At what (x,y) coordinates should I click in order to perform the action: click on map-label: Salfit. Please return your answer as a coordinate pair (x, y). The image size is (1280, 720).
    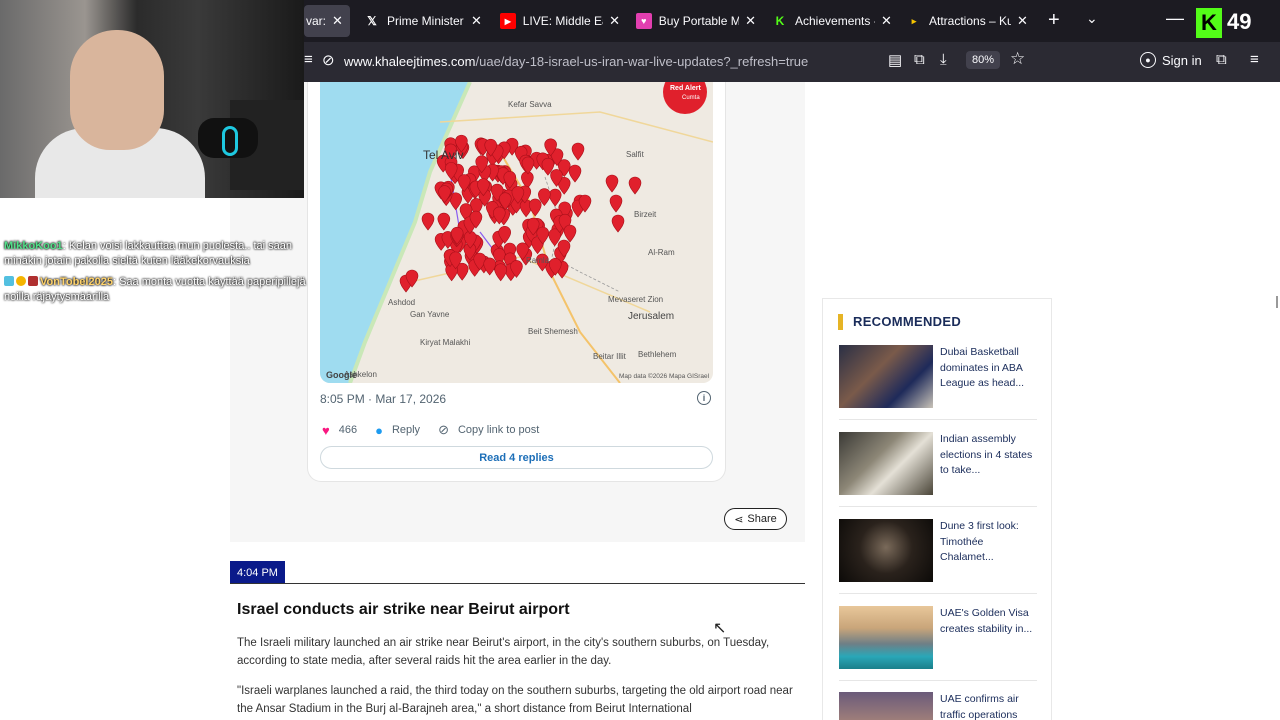
    Looking at the image, I should click on (635, 154).